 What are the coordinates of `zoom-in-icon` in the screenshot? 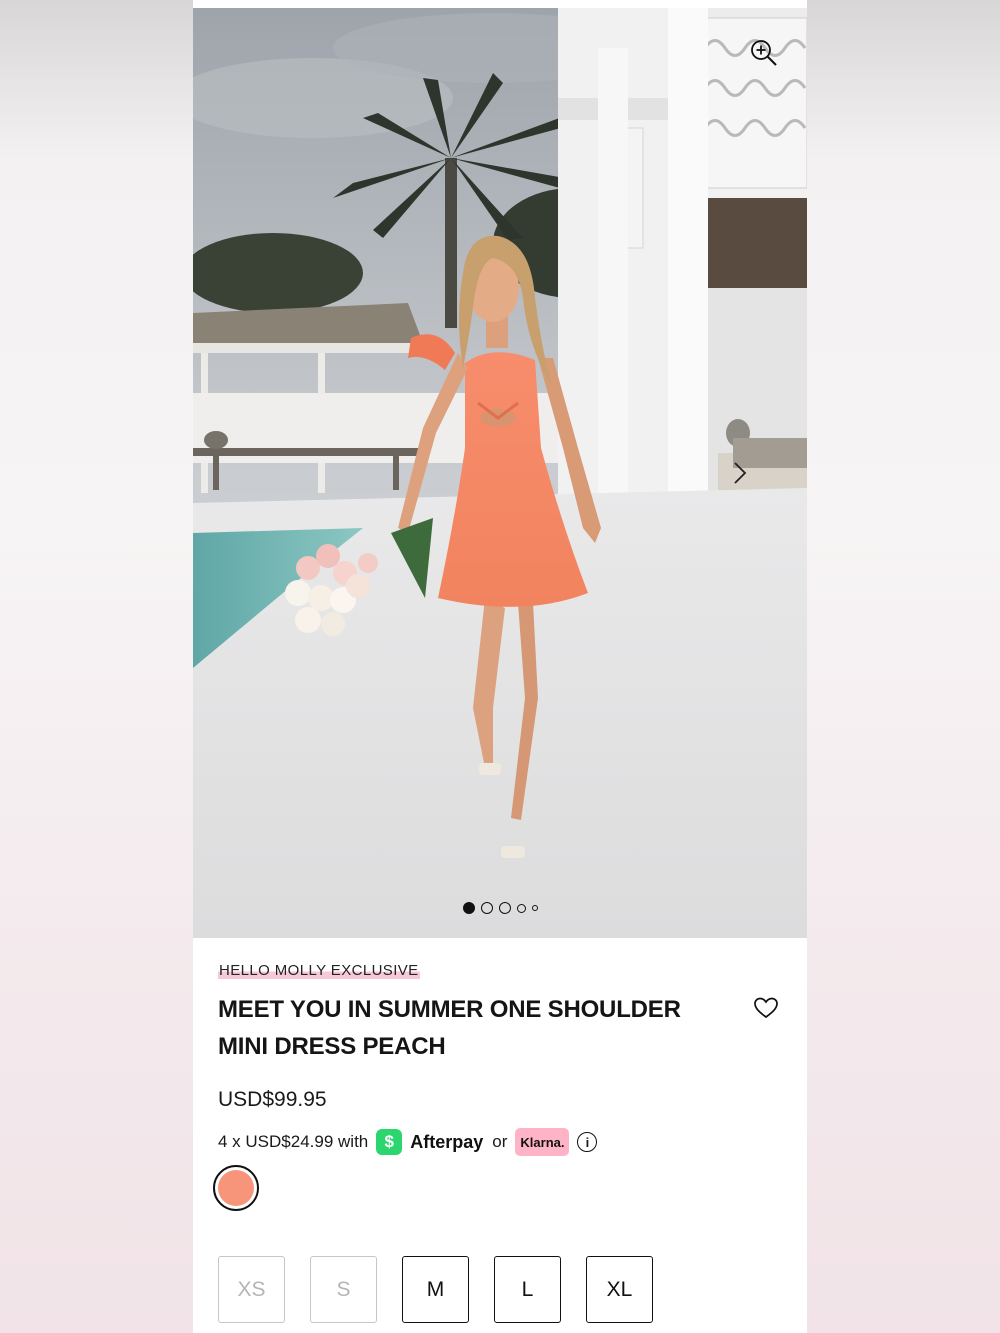 It's located at (764, 53).